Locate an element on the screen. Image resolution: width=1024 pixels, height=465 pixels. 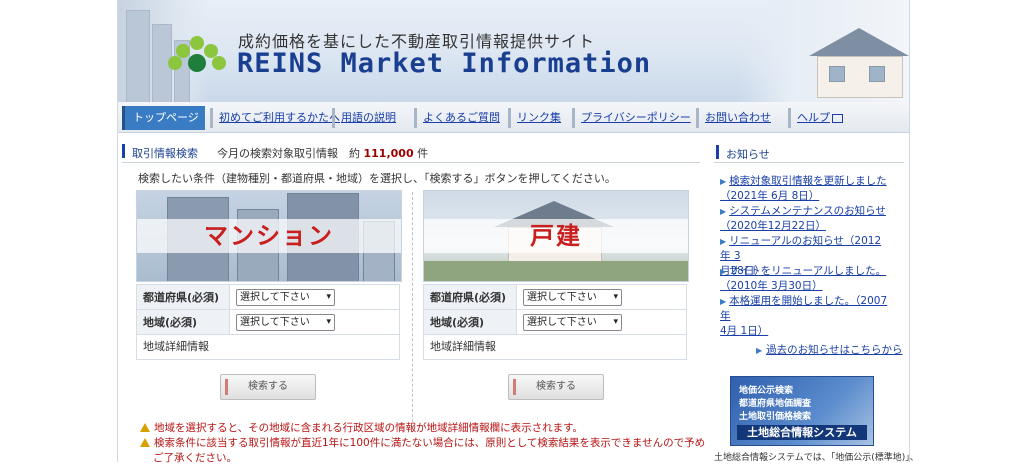
record-count: 今月の検索対象取引情報 約 111,000 件 is located at coordinates (323, 153).